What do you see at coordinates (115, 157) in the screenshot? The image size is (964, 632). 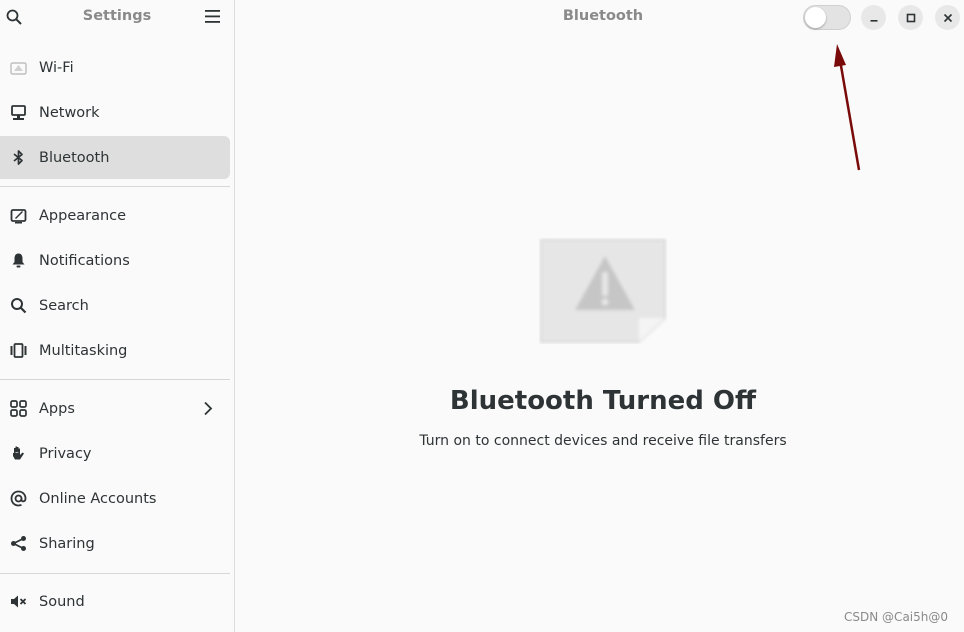 I see `sidebar-item-bluetooth: Bluetooth` at bounding box center [115, 157].